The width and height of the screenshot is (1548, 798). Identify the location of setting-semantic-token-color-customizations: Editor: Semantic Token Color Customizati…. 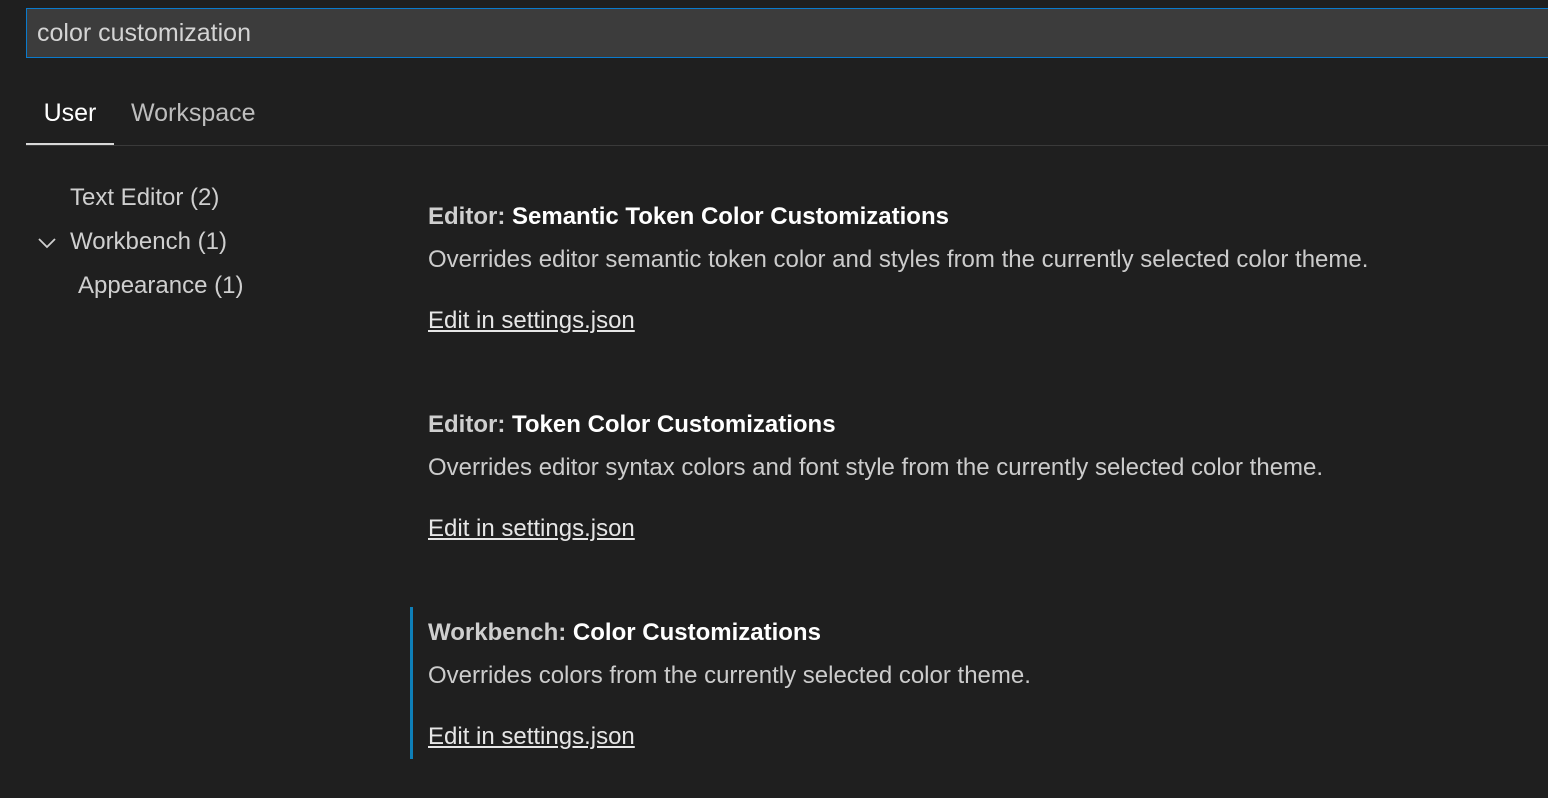
(975, 280).